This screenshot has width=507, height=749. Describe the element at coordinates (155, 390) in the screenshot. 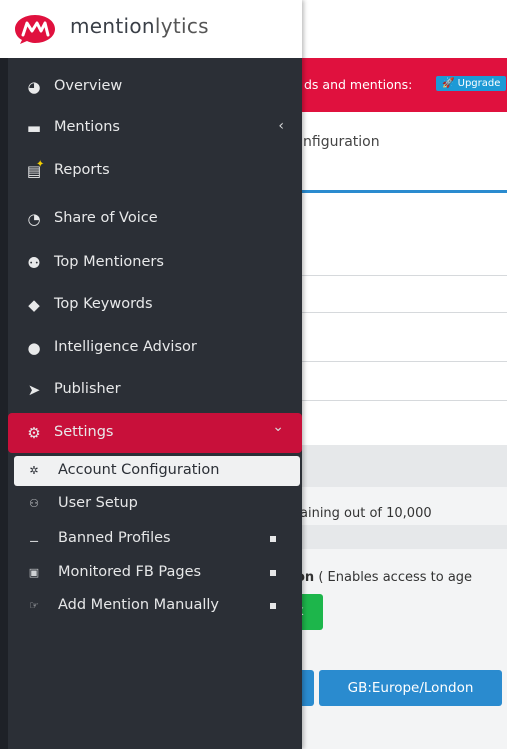

I see `sidebar-item-publisher: ➤ Publisher` at that location.